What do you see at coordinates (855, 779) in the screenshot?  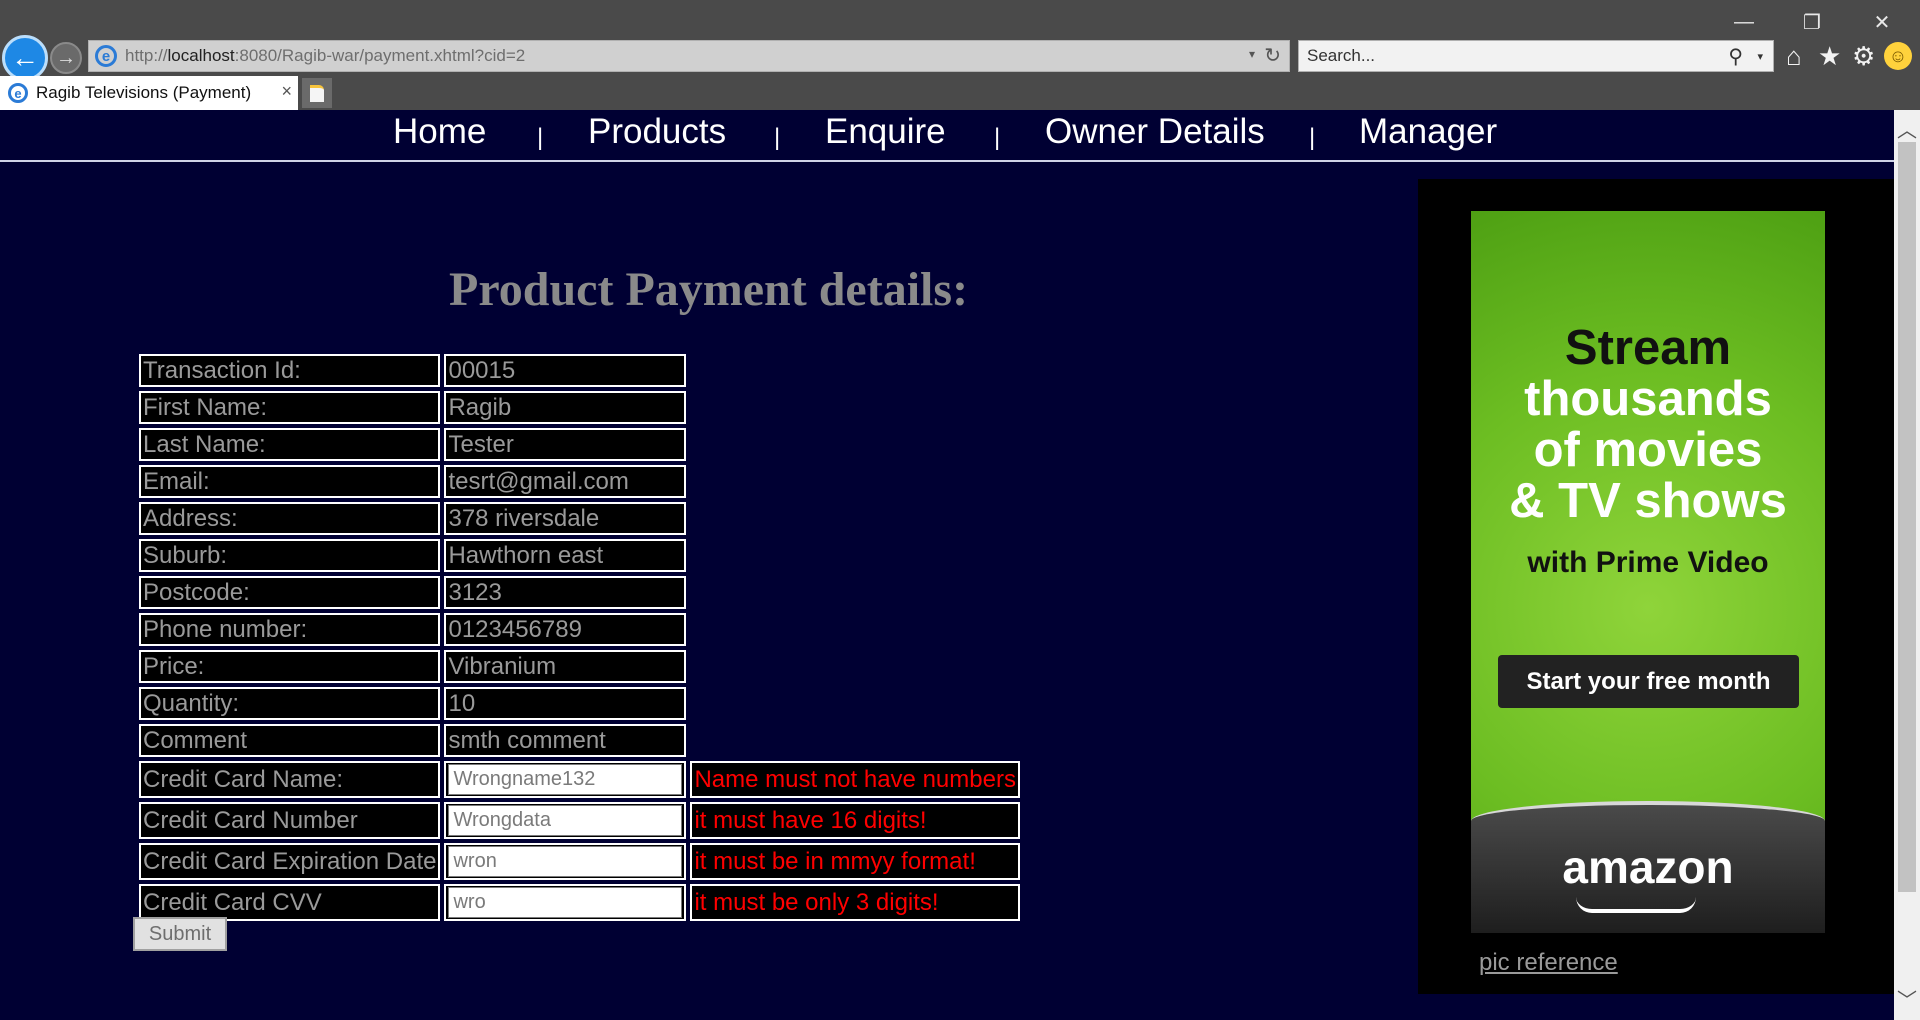 I see `validation-error: Name must not have numbers` at bounding box center [855, 779].